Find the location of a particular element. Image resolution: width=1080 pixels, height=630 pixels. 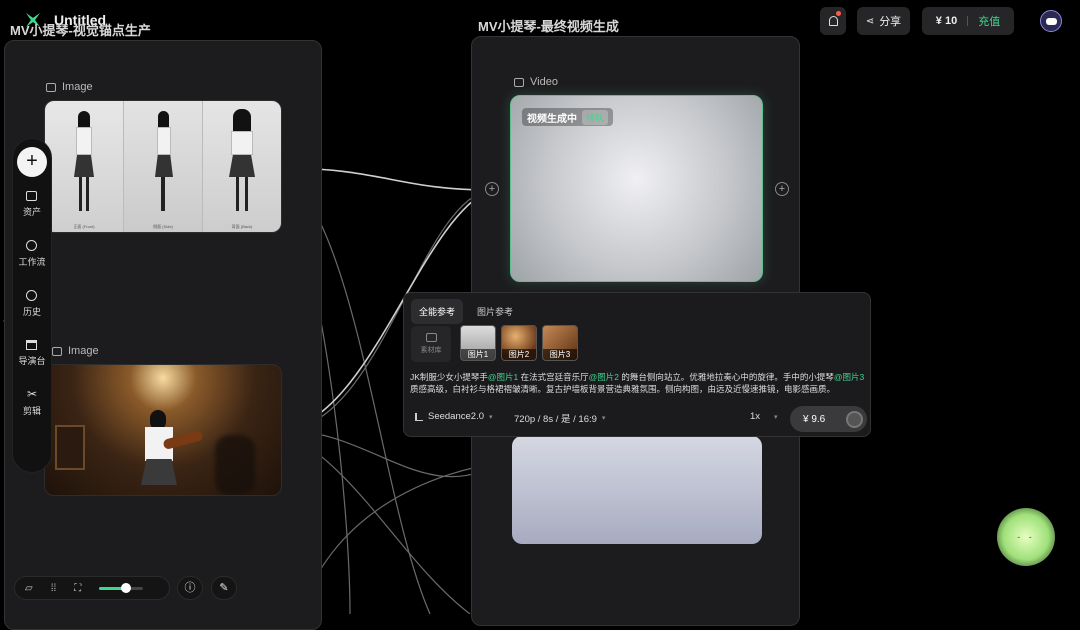

fireplace-decor is located at coordinates (70, 447).